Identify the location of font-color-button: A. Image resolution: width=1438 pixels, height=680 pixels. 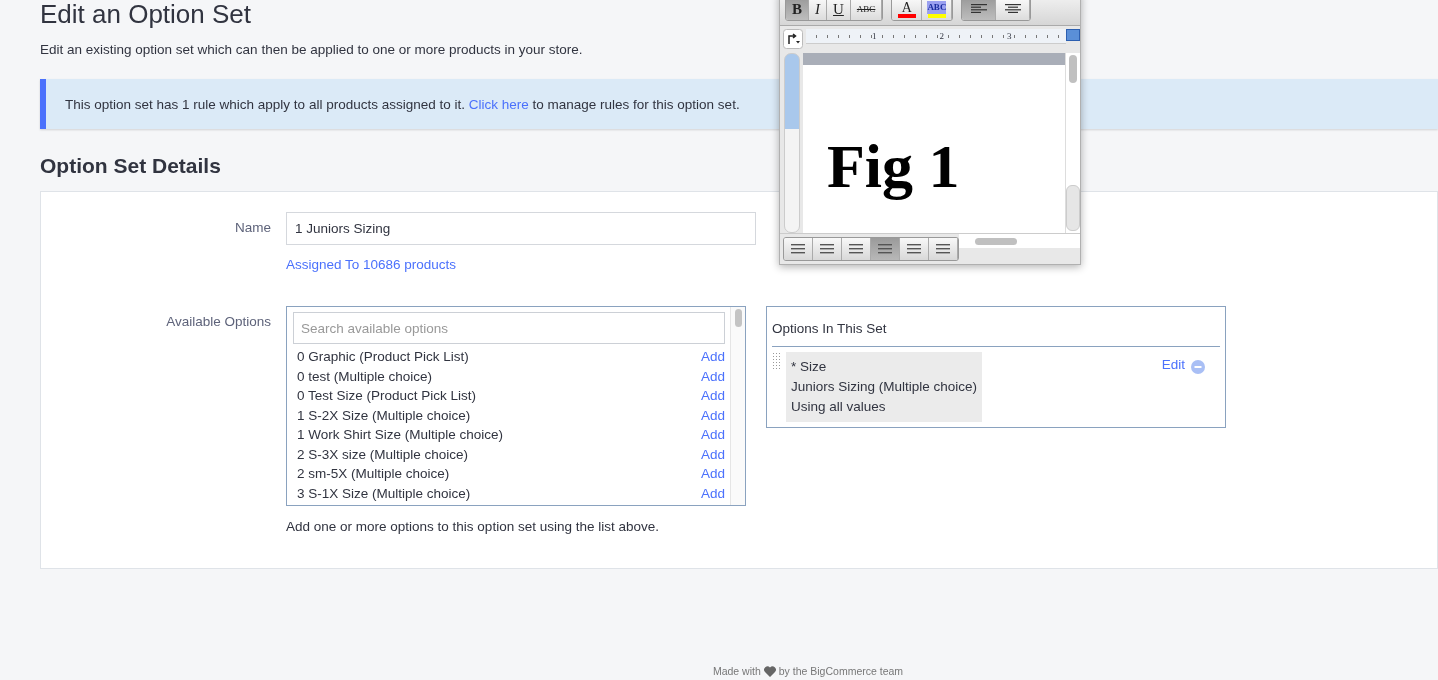
(907, 10).